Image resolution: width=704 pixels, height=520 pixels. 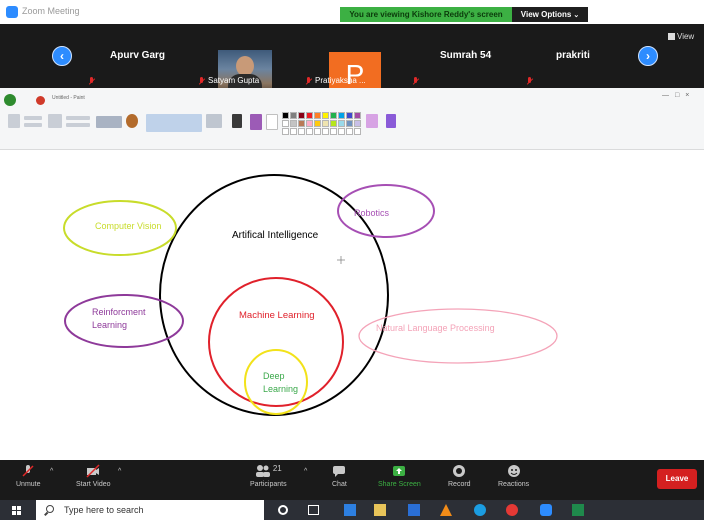 I want to click on video-options-caret-icon: ^, so click(x=119, y=471).